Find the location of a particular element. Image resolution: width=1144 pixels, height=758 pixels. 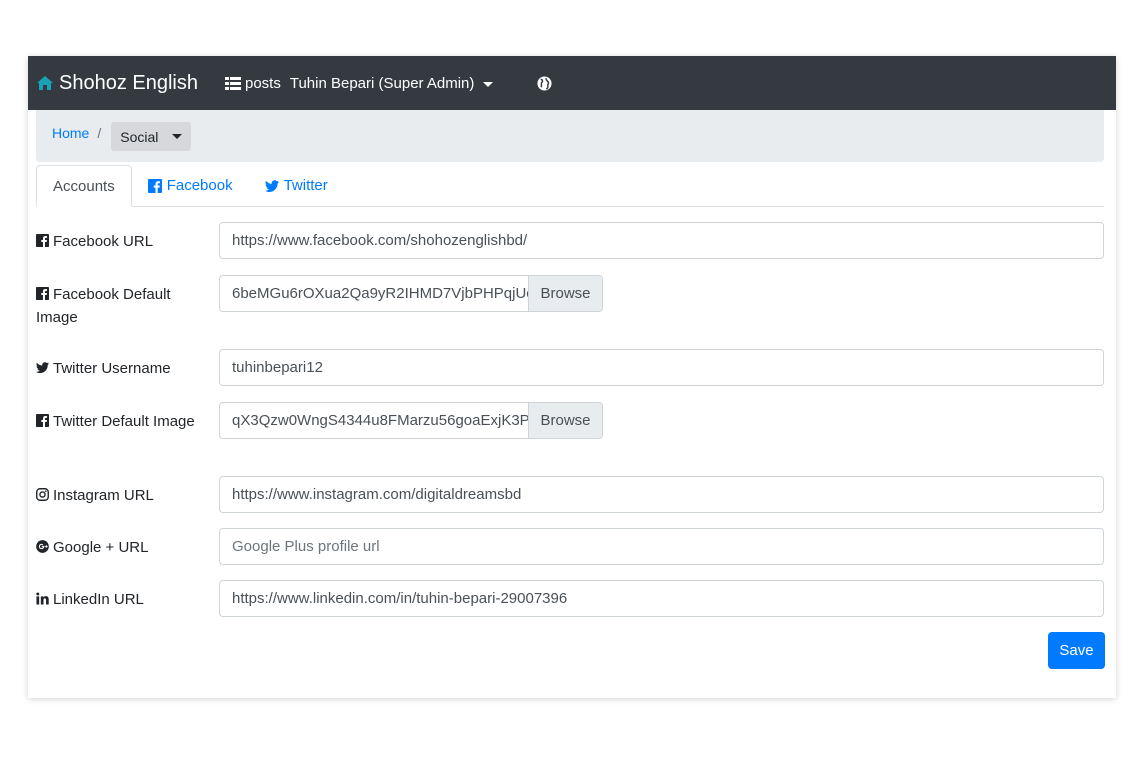

linkedin-url-label-text: LinkedIn URL is located at coordinates (98, 599).